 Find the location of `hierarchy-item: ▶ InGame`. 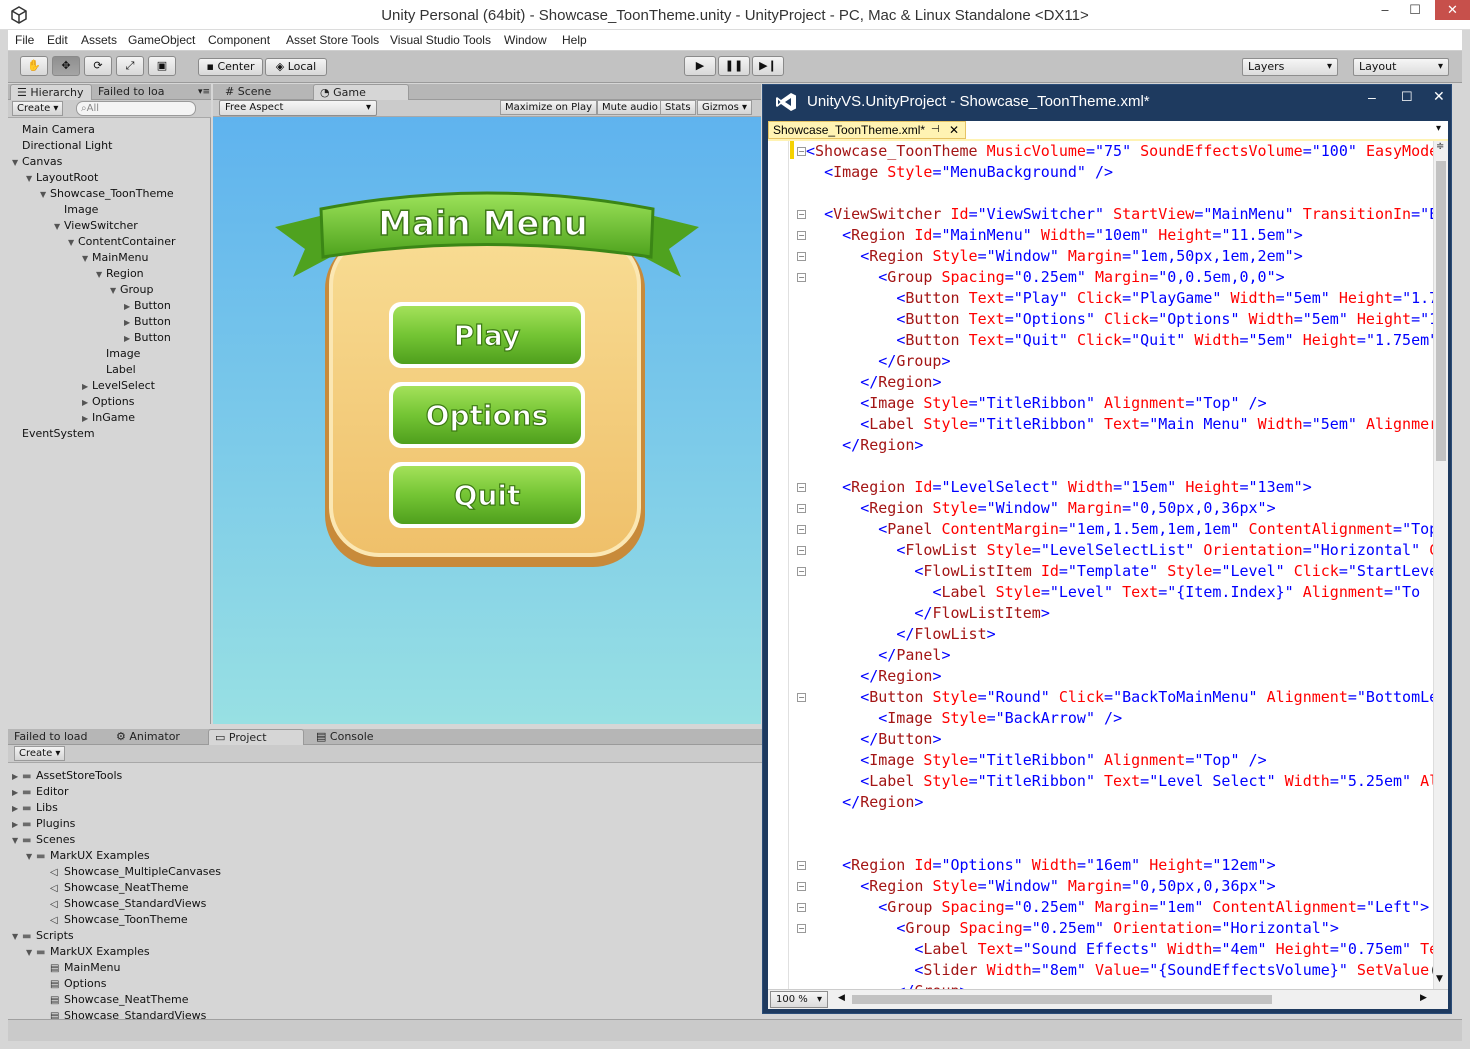

hierarchy-item: ▶ InGame is located at coordinates (108, 417).